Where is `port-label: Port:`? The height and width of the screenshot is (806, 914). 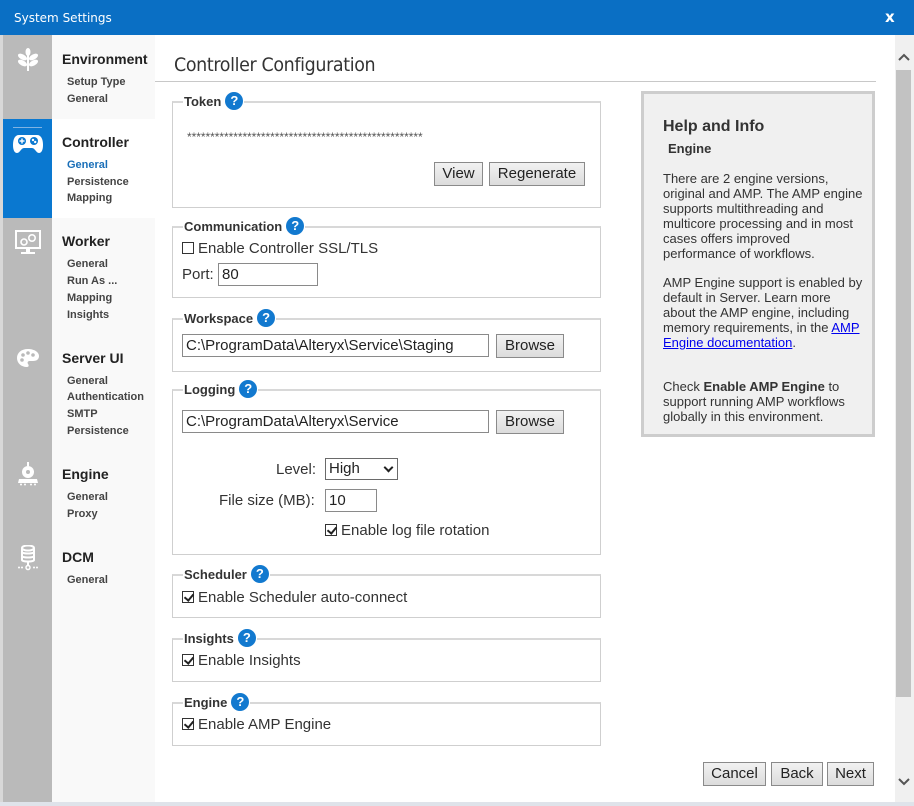 port-label: Port: is located at coordinates (198, 274).